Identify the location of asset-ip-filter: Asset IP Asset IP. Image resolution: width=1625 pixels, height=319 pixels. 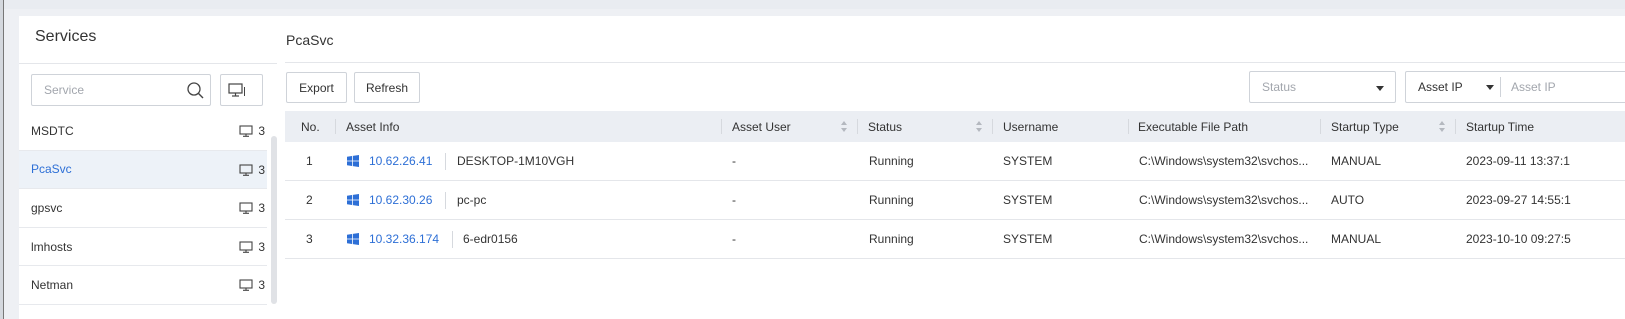
(1515, 87).